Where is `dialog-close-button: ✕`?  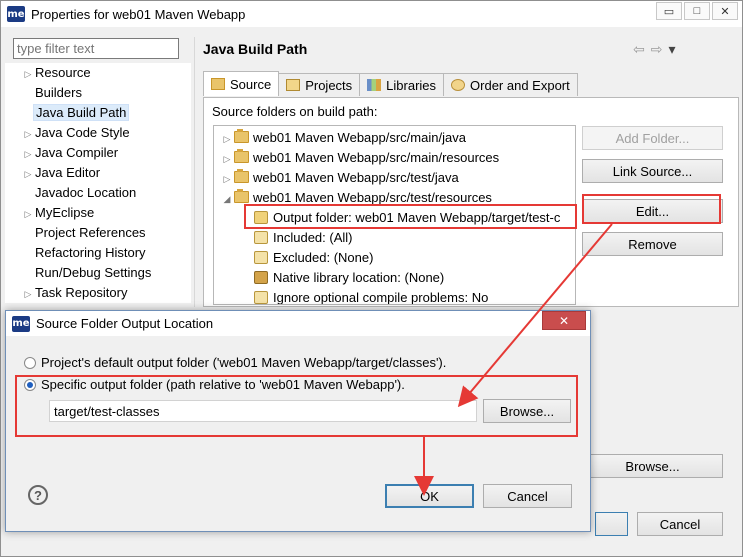 dialog-close-button: ✕ is located at coordinates (564, 320).